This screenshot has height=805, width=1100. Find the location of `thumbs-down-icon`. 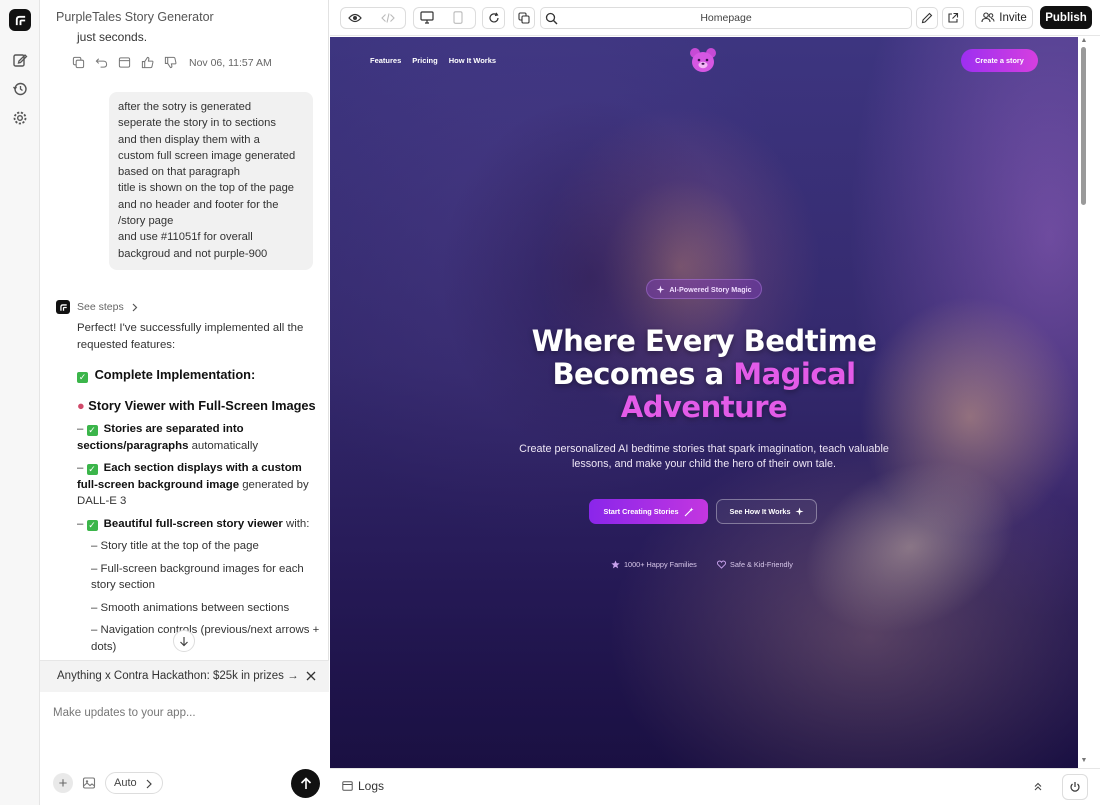

thumbs-down-icon is located at coordinates (170, 62).